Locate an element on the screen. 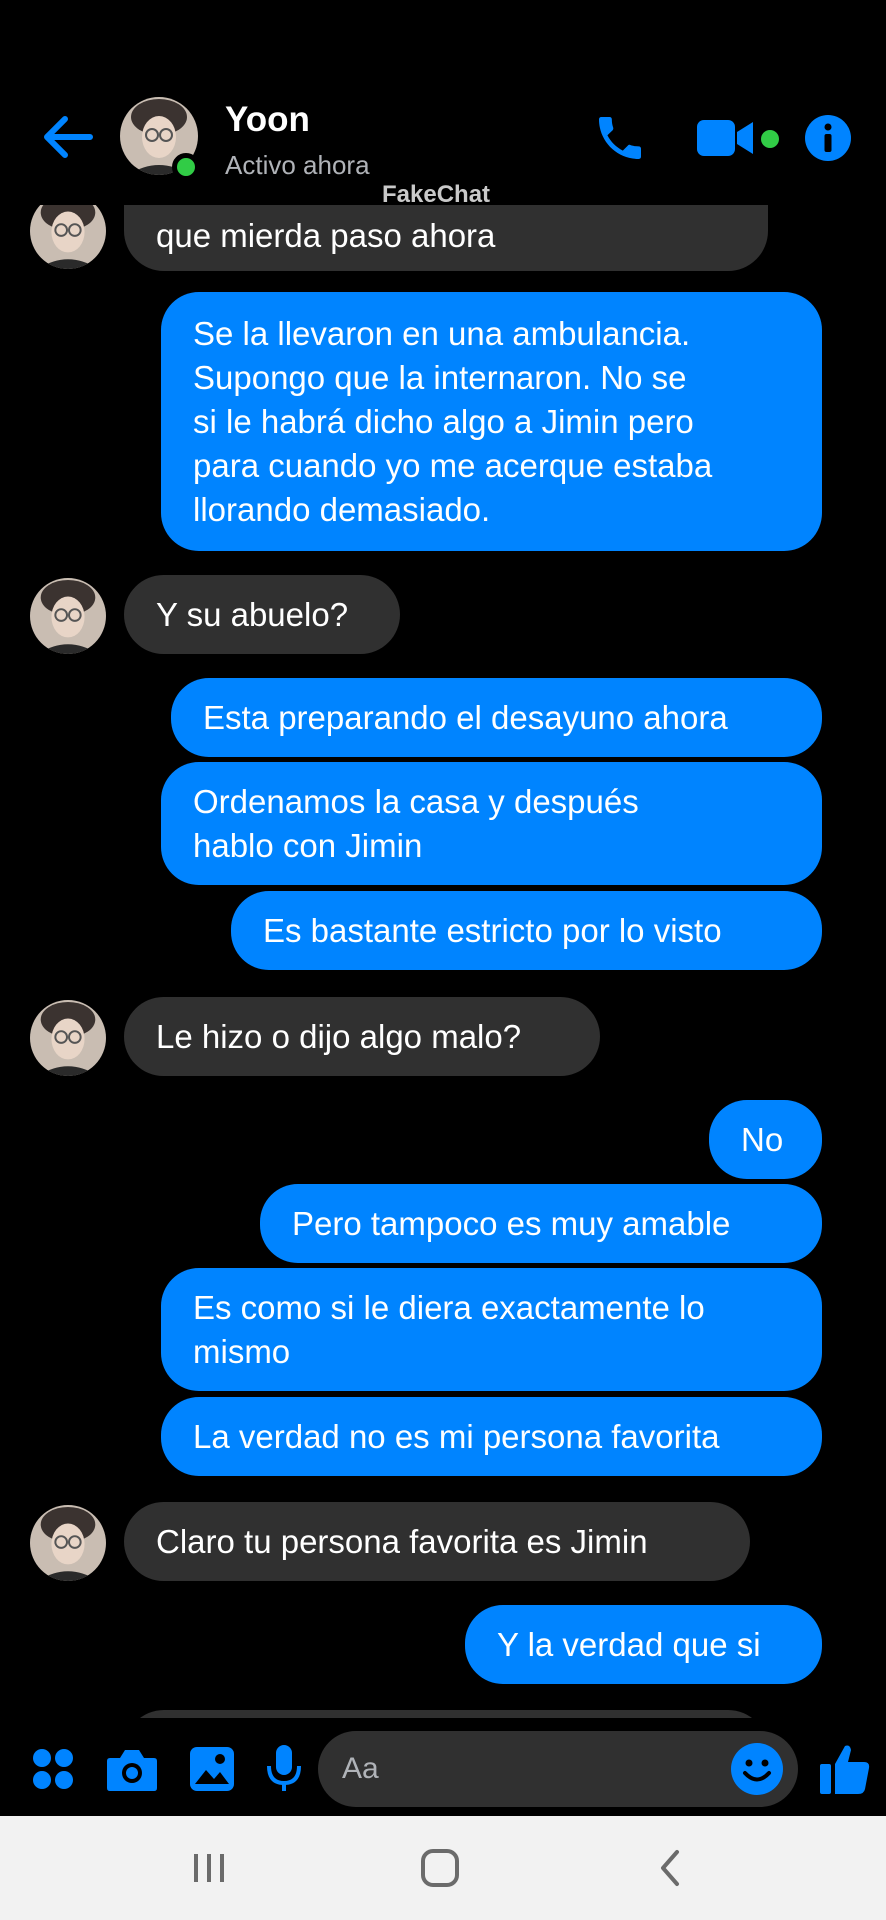 The width and height of the screenshot is (886, 1920). info-icon is located at coordinates (828, 138).